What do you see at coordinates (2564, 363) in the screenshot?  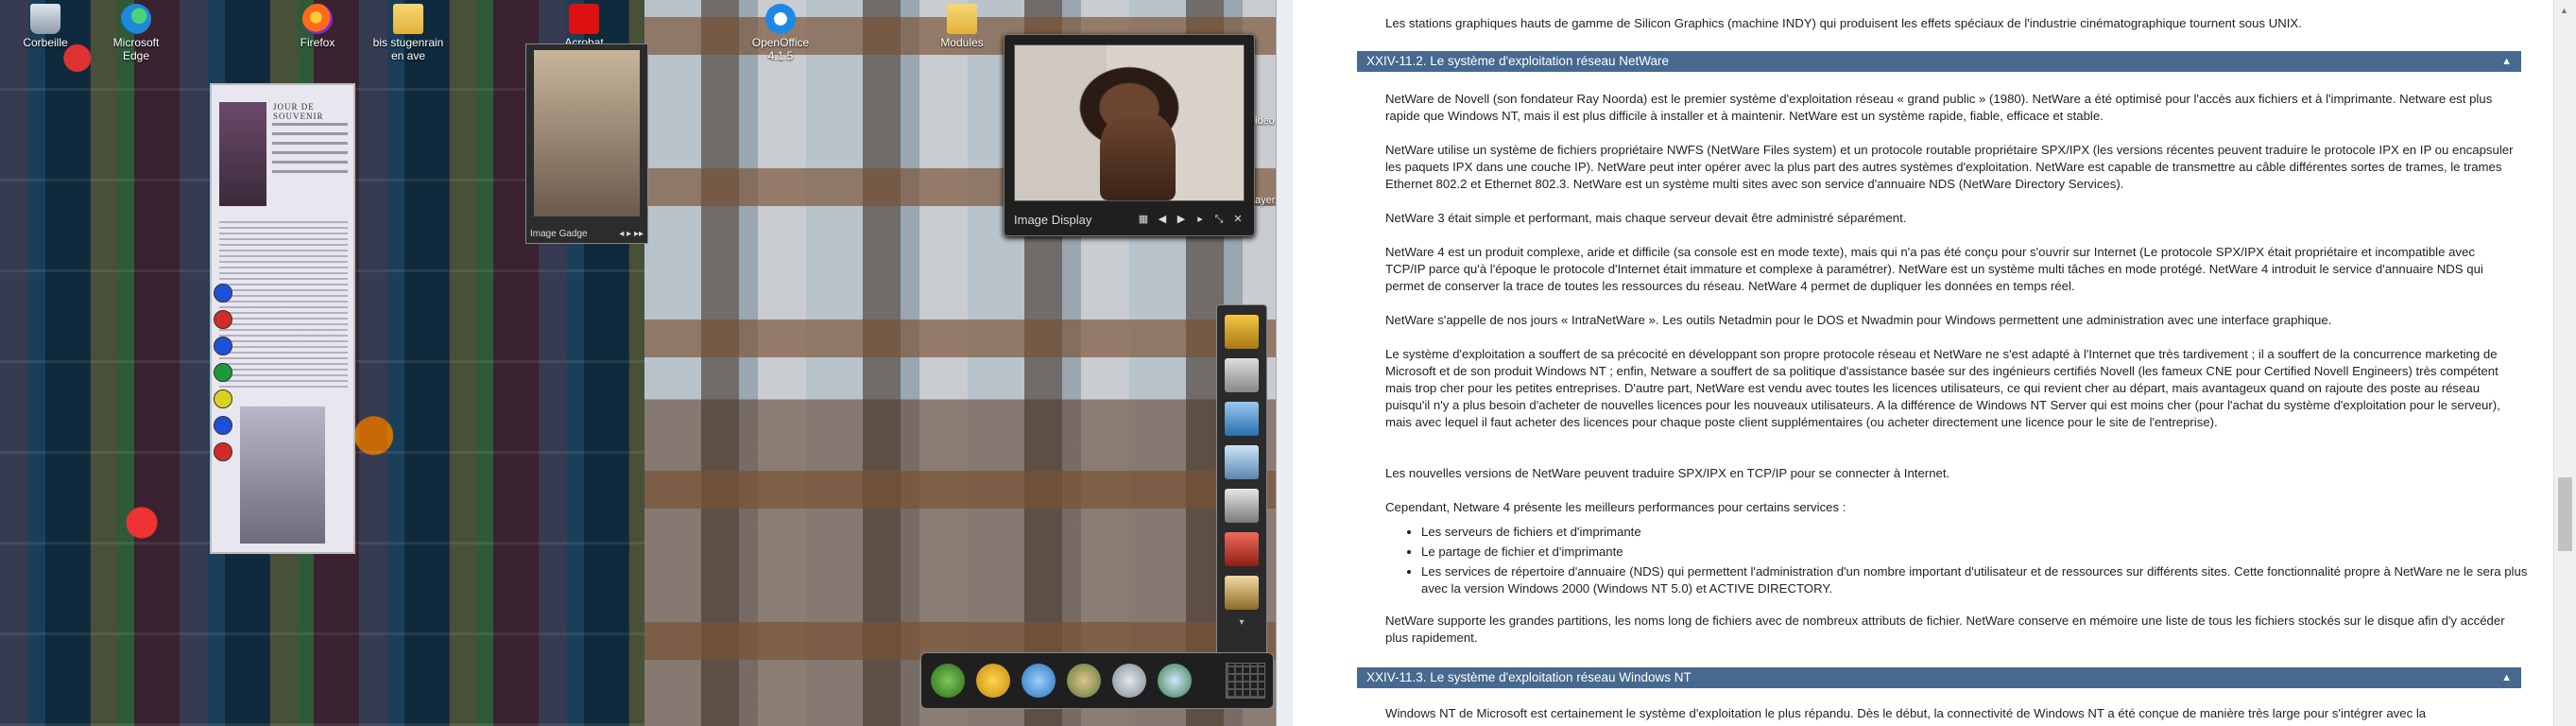 I see `vertical-scrollbar: ▲` at bounding box center [2564, 363].